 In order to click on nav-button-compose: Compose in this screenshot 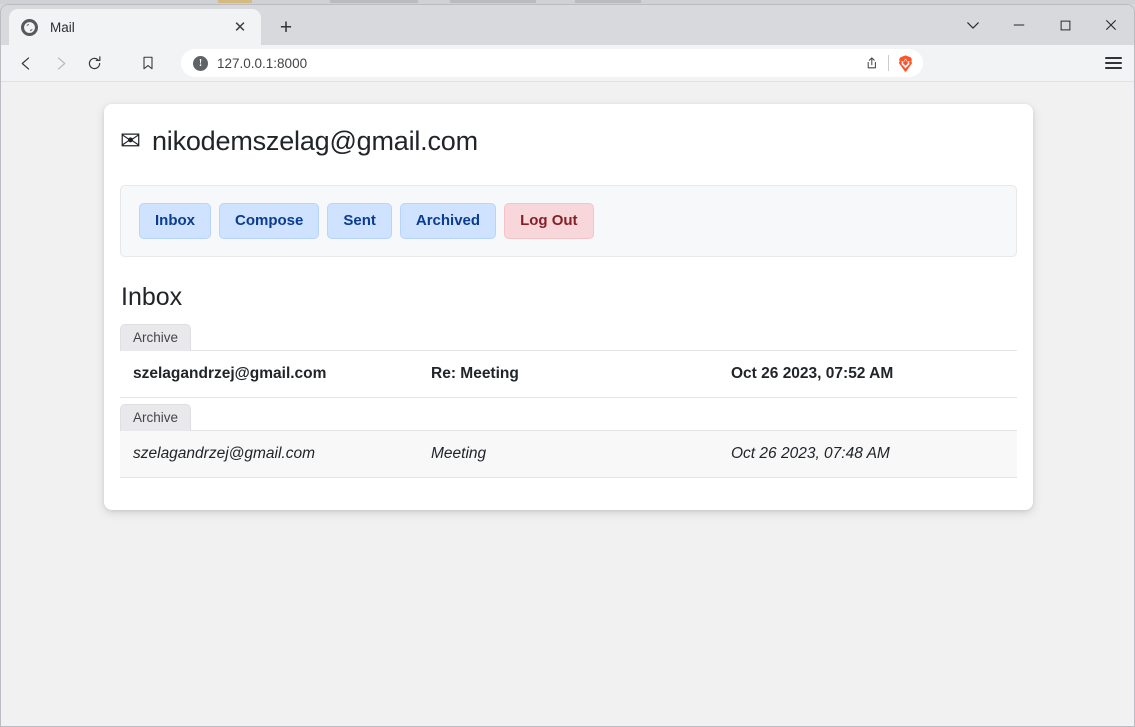, I will do `click(269, 221)`.